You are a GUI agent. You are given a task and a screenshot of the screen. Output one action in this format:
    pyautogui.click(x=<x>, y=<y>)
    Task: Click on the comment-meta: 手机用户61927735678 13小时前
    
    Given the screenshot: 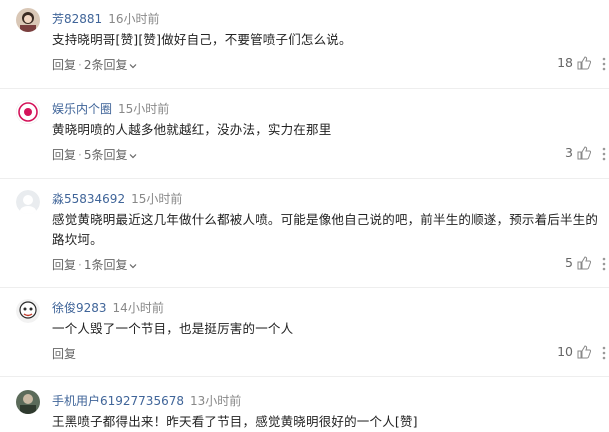 What is the action you would take?
    pyautogui.click(x=146, y=400)
    